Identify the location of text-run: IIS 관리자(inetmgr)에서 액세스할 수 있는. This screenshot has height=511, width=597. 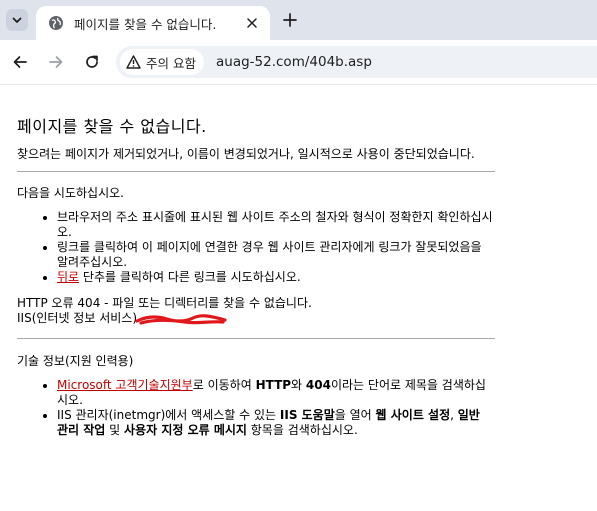
(168, 415).